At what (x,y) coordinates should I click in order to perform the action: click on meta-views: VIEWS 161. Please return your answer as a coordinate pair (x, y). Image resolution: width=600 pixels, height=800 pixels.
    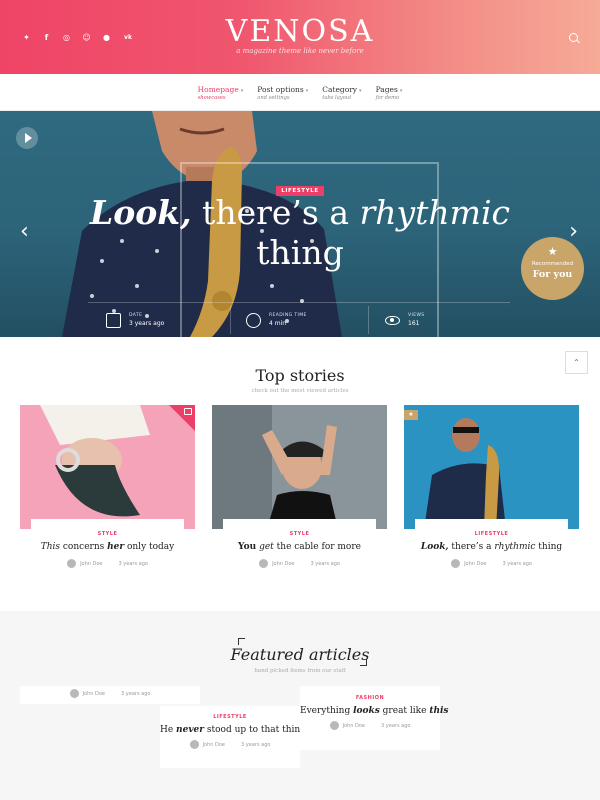
    Looking at the image, I should click on (405, 320).